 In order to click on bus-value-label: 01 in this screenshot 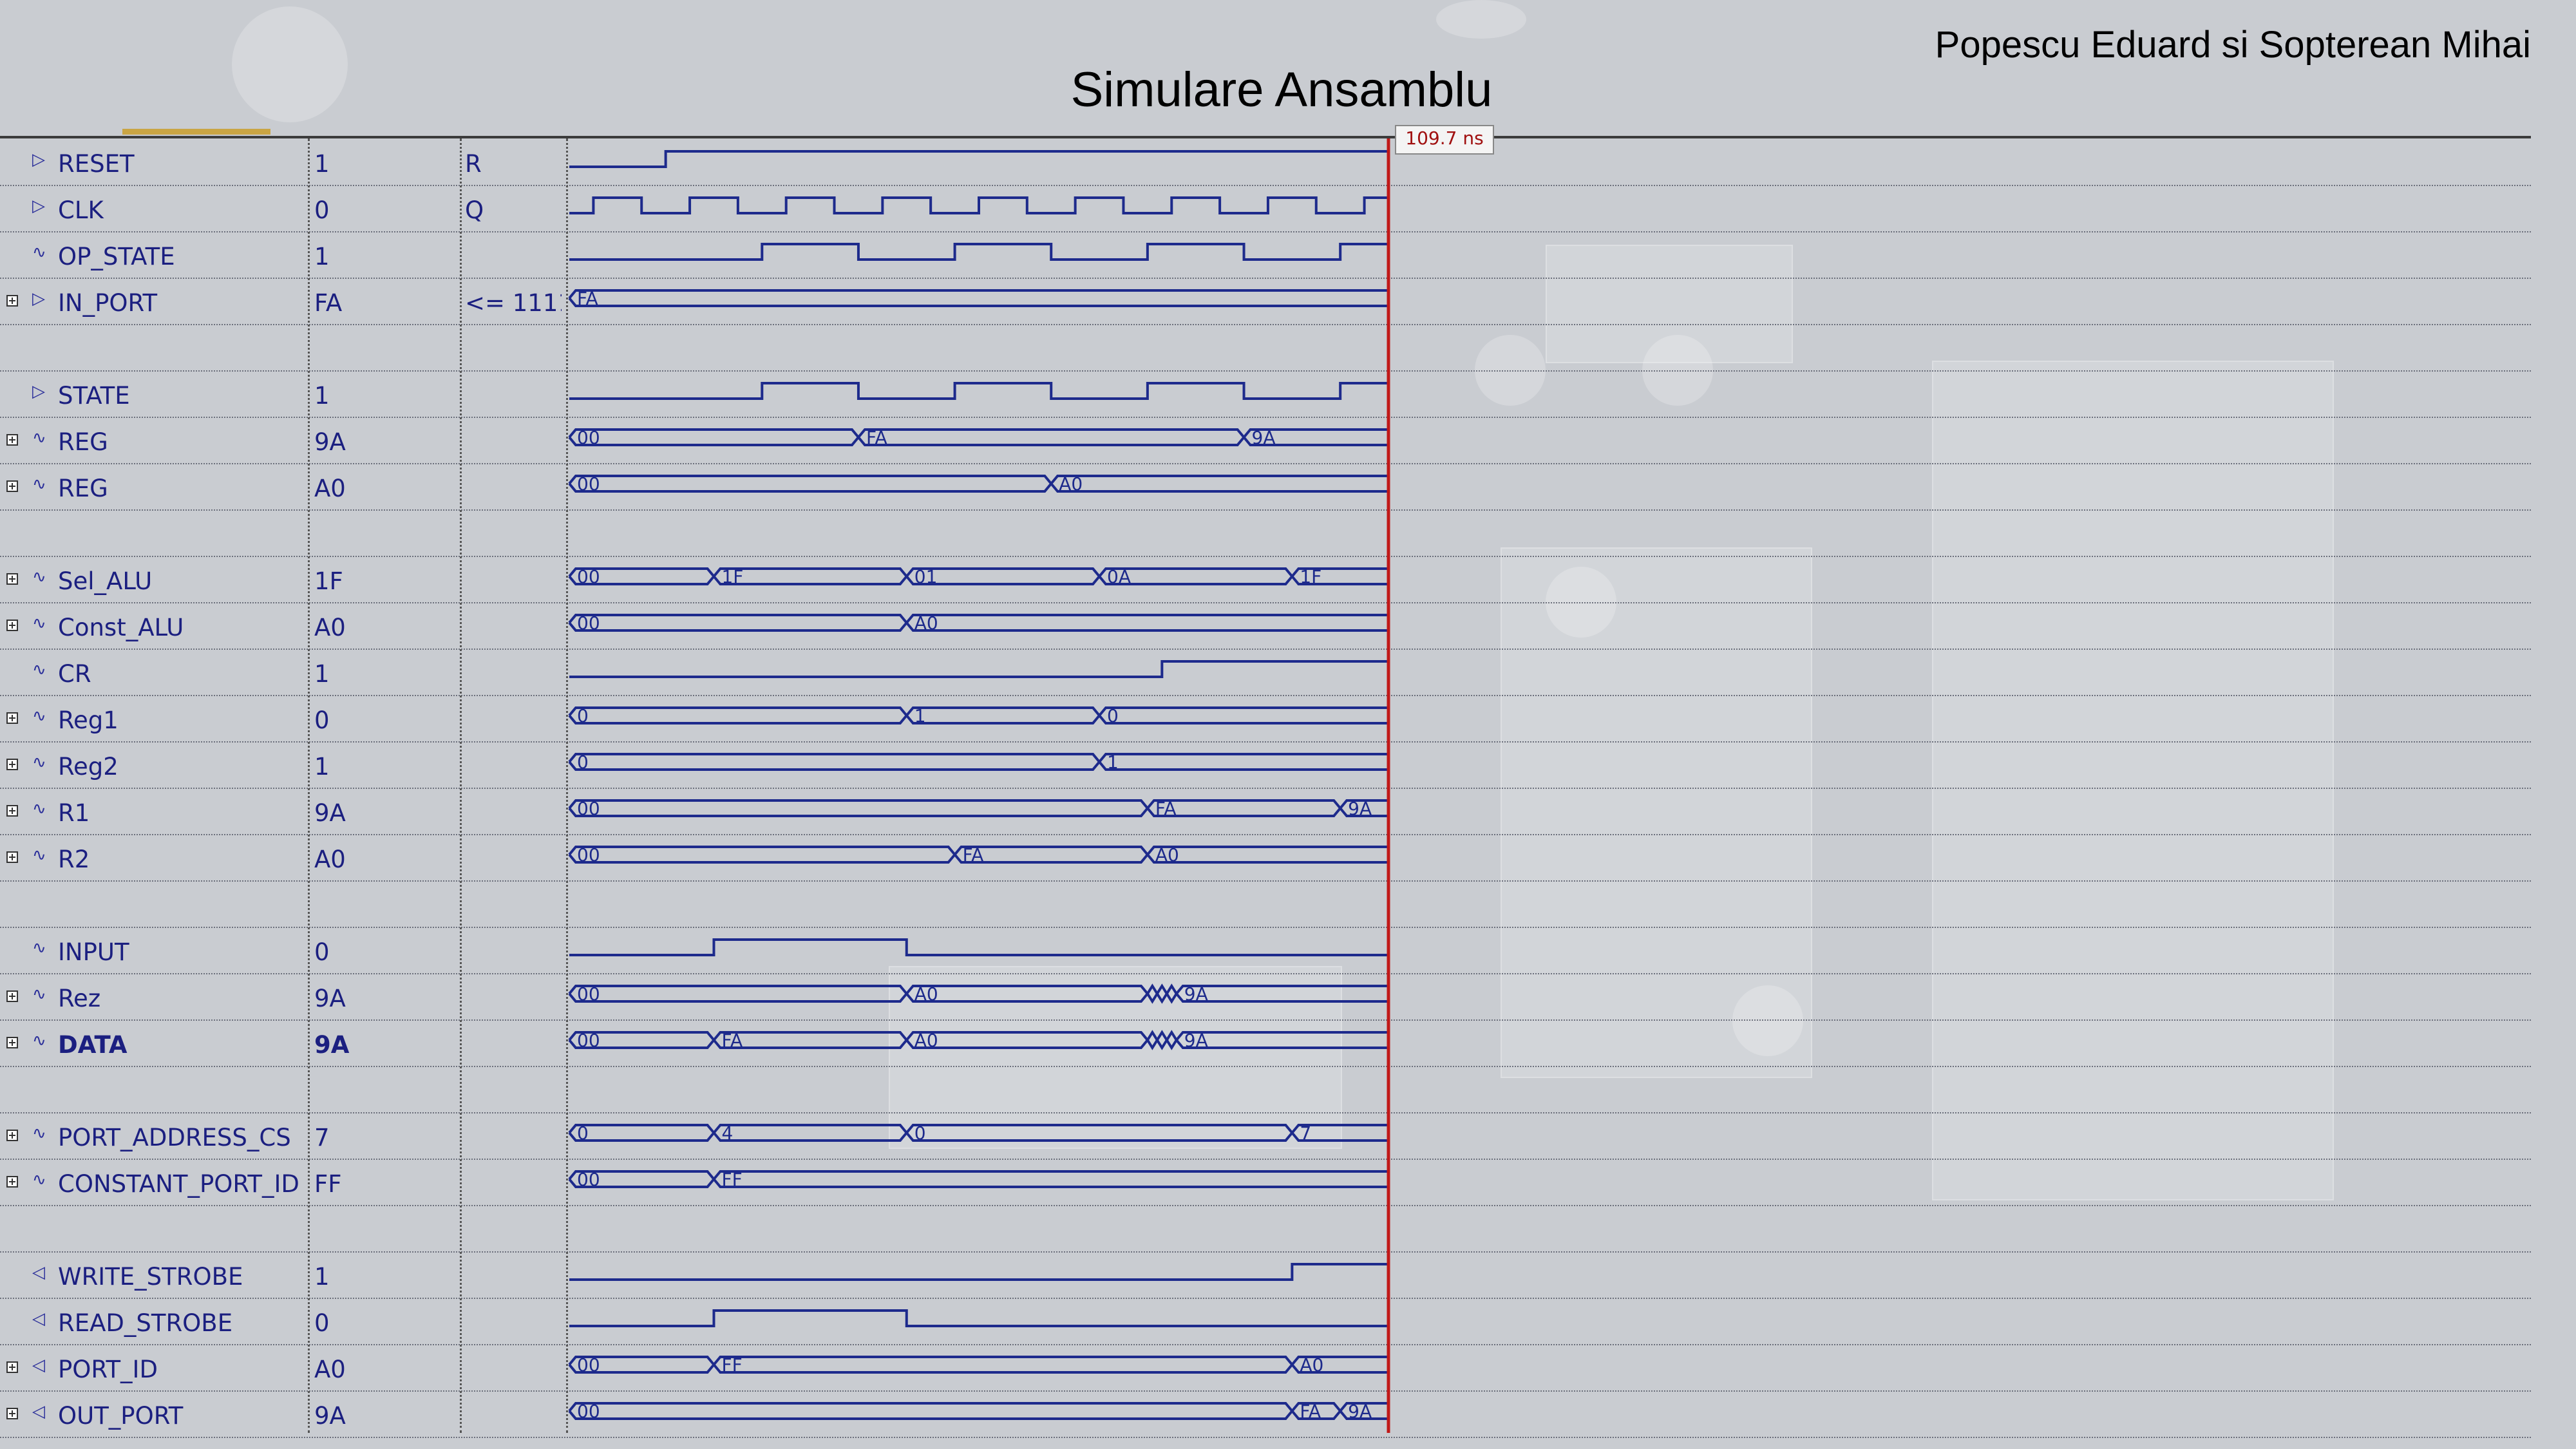, I will do `click(926, 576)`.